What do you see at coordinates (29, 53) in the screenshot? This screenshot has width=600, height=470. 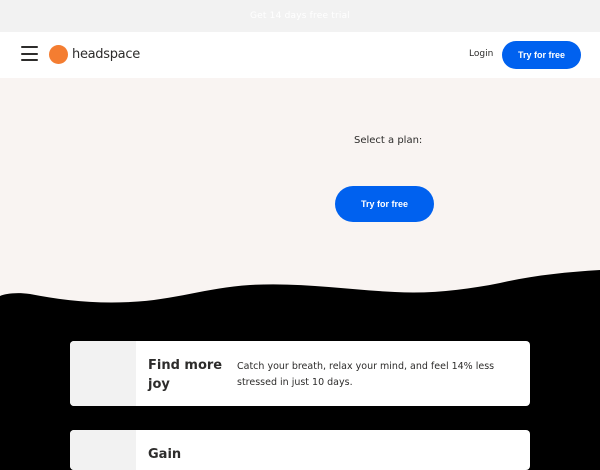 I see `hamburger-menu-icon` at bounding box center [29, 53].